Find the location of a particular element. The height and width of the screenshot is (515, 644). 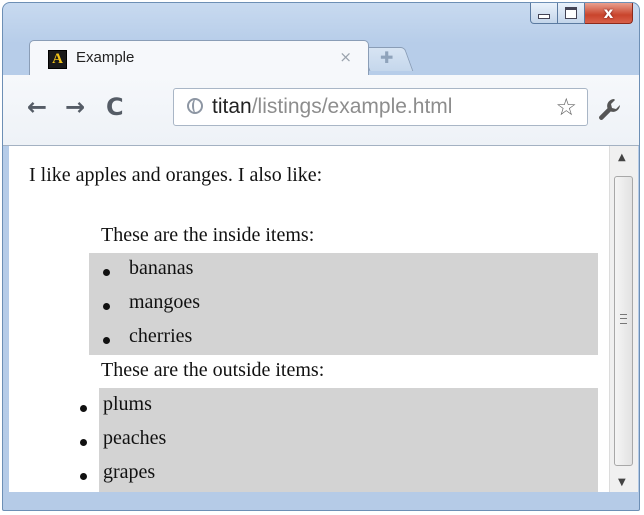

list-item-text: bananas is located at coordinates (161, 268).